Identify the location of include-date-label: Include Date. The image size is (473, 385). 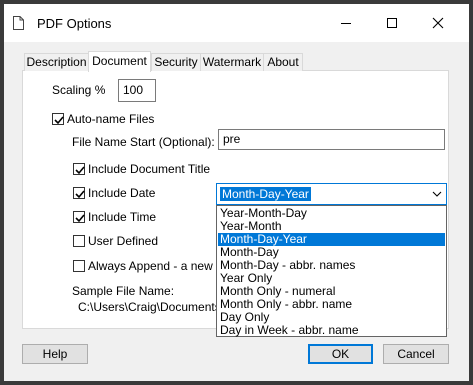
(122, 193).